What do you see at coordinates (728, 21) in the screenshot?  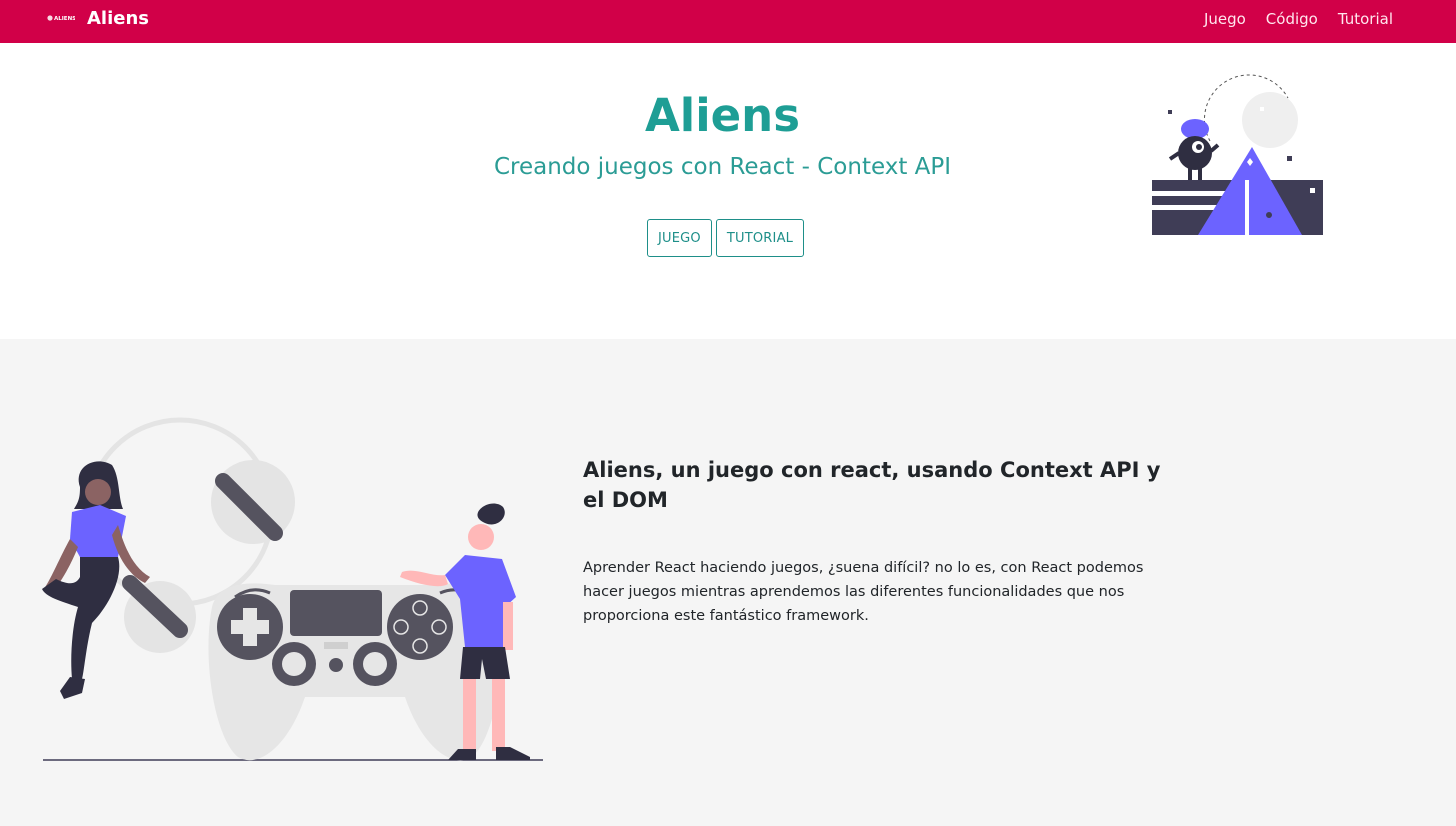 I see `navbar: ALIENS Aliens Juego Código Tutorial` at bounding box center [728, 21].